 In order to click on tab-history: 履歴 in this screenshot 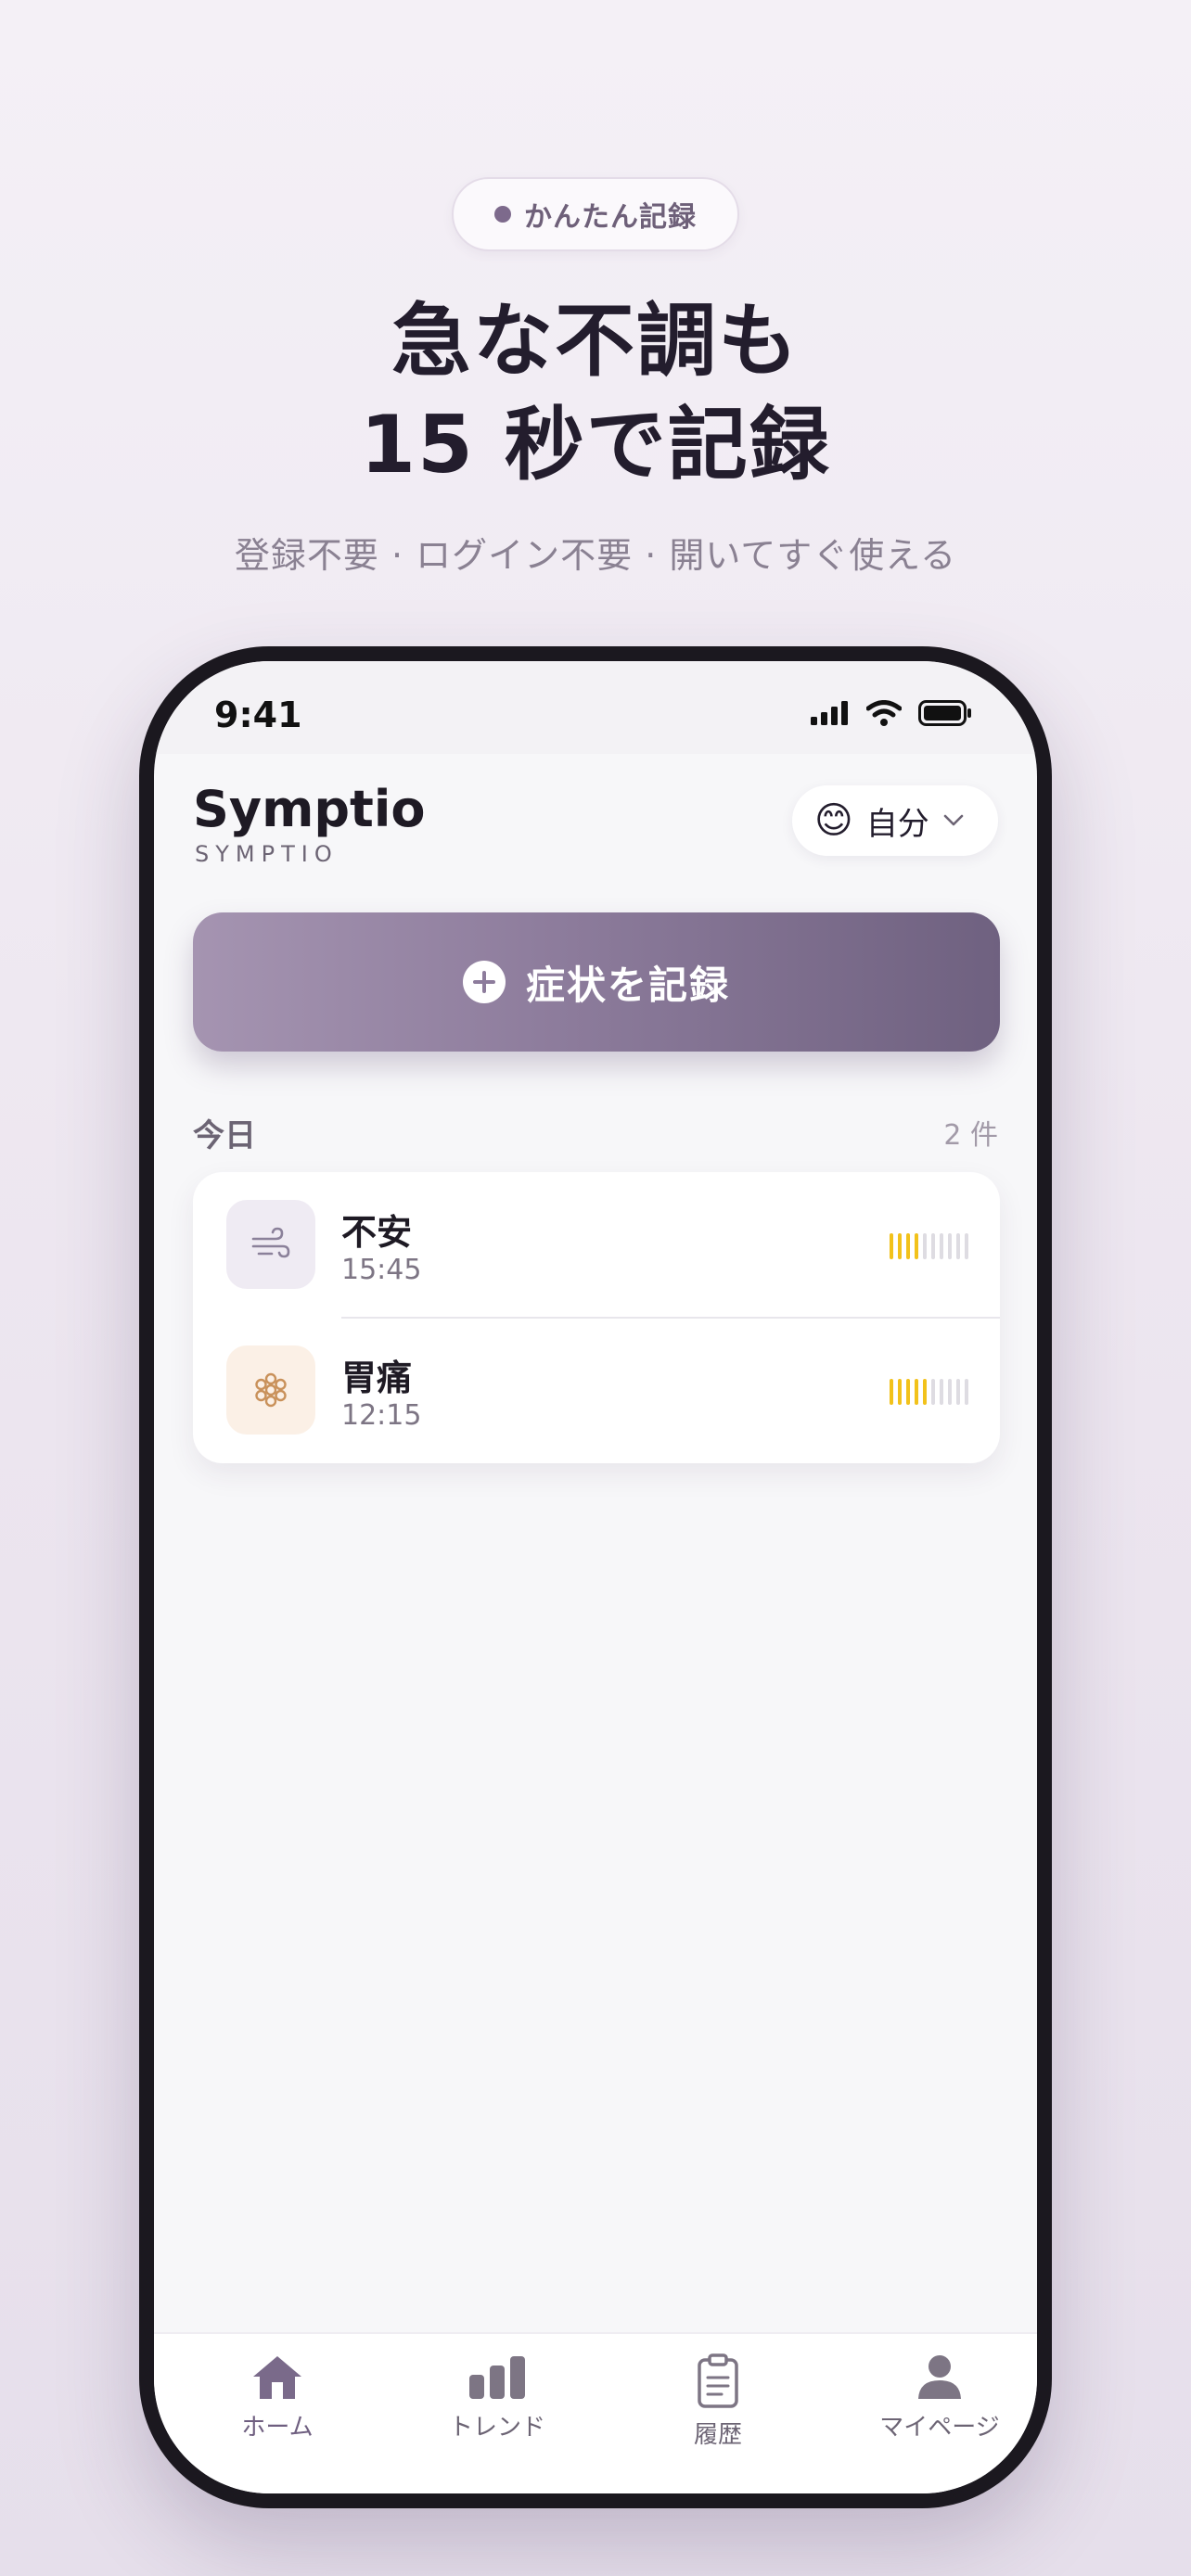, I will do `click(718, 2401)`.